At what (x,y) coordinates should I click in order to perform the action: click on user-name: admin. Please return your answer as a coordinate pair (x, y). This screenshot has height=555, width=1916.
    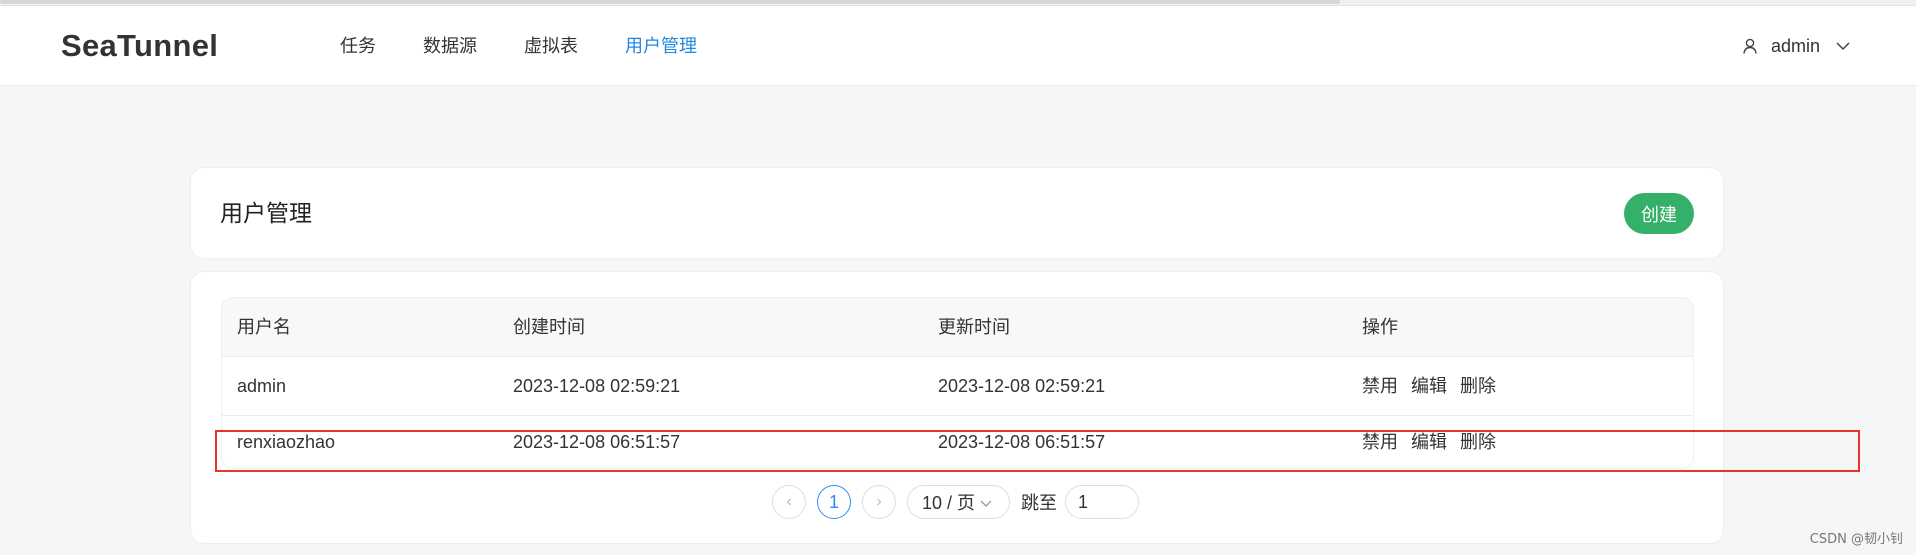
    Looking at the image, I should click on (1795, 46).